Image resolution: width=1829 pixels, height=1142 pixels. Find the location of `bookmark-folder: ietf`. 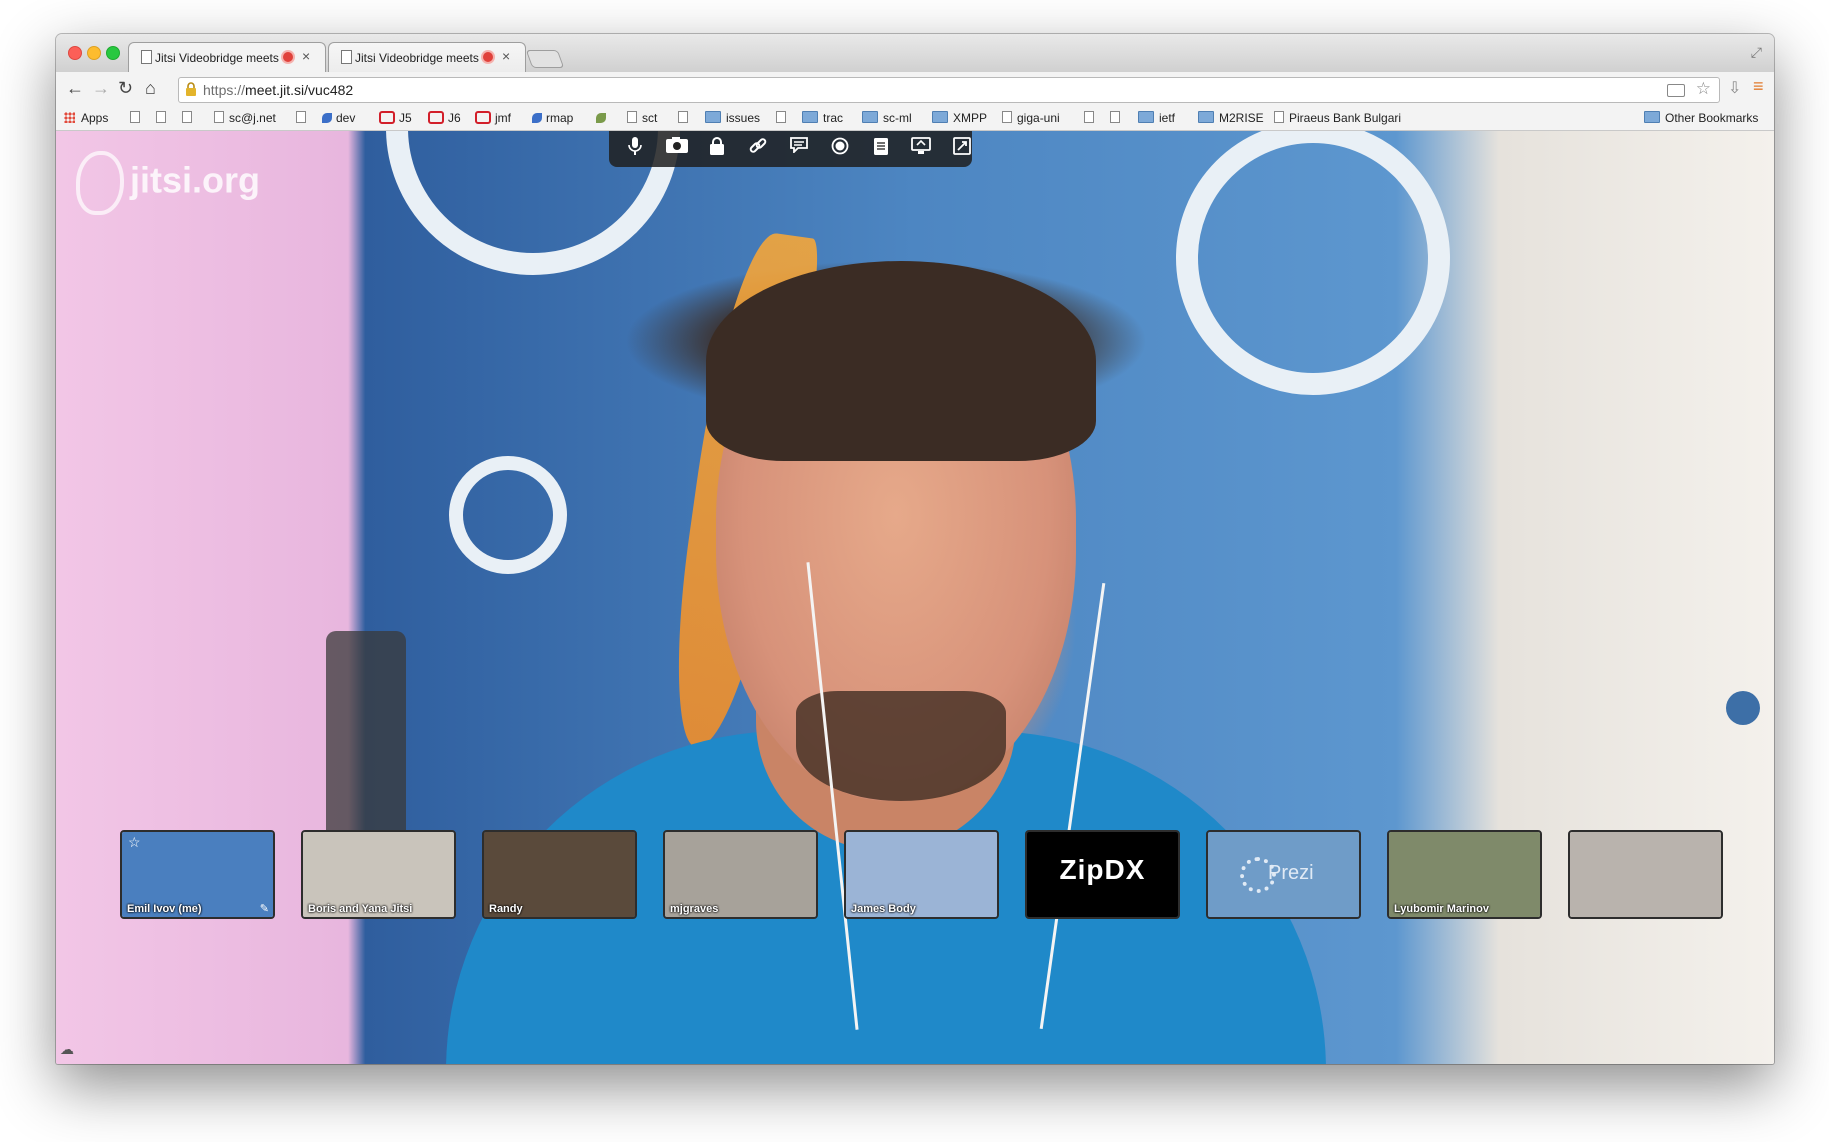

bookmark-folder: ietf is located at coordinates (1156, 118).